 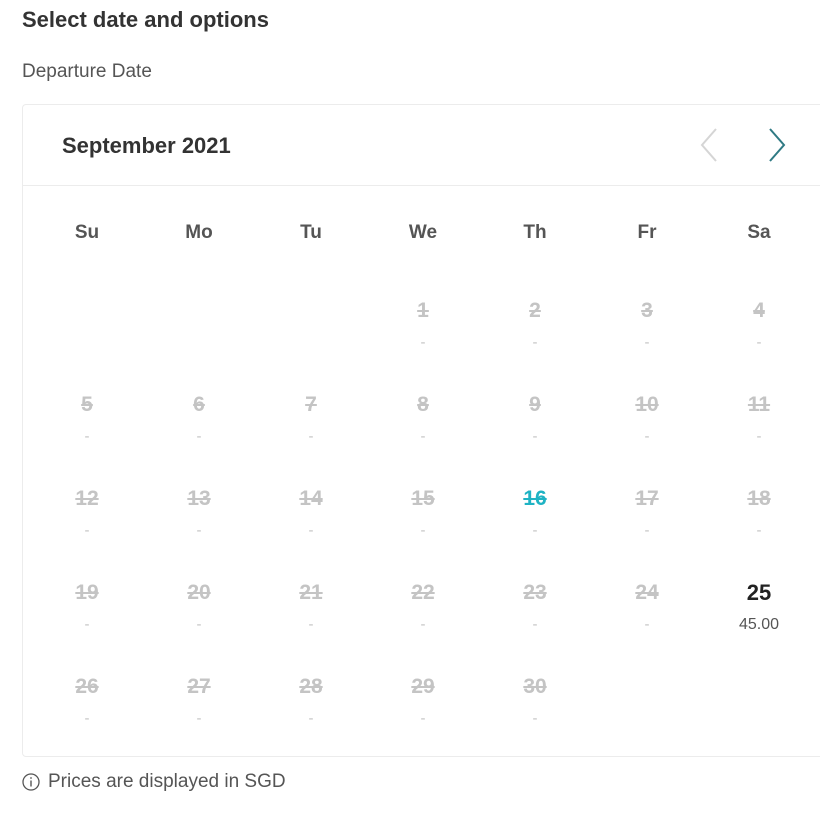 I want to click on info-circle-icon, so click(x=31, y=782).